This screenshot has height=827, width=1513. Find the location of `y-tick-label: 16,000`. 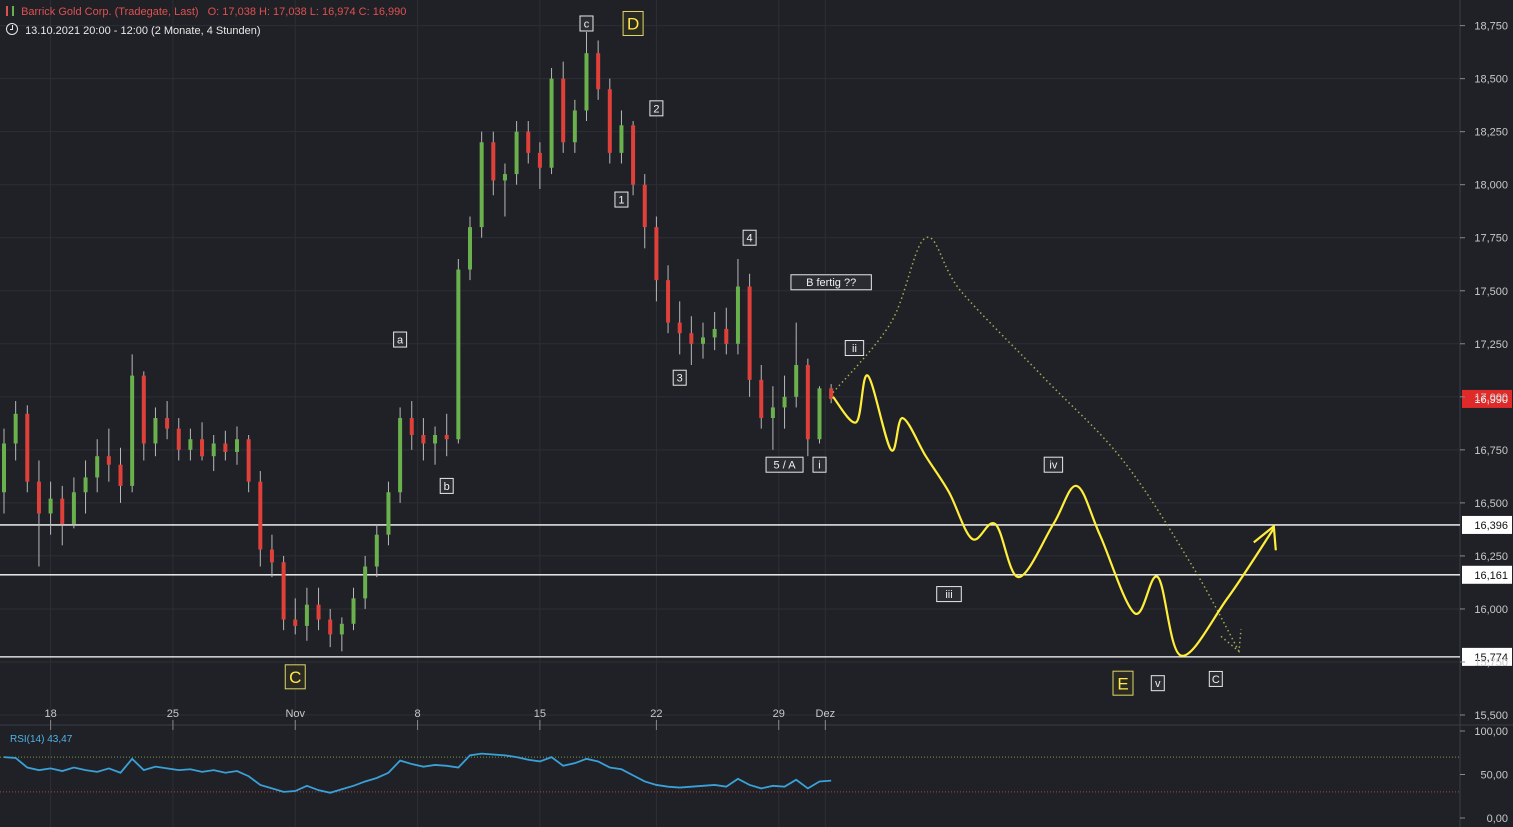

y-tick-label: 16,000 is located at coordinates (1491, 610).